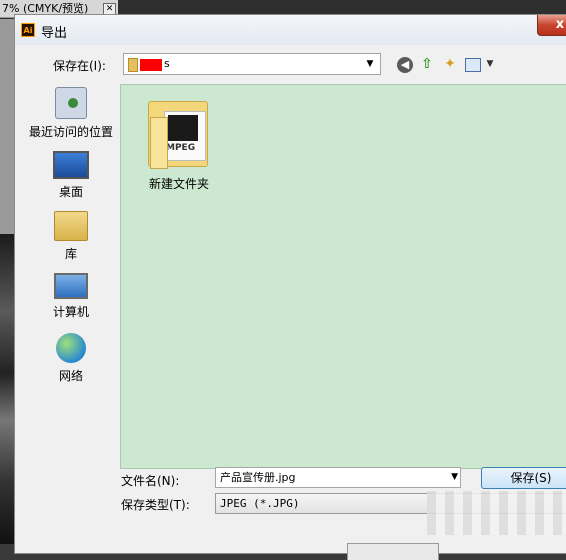 Image resolution: width=566 pixels, height=560 pixels. What do you see at coordinates (450, 64) in the screenshot?
I see `new-folder-icon: ✦` at bounding box center [450, 64].